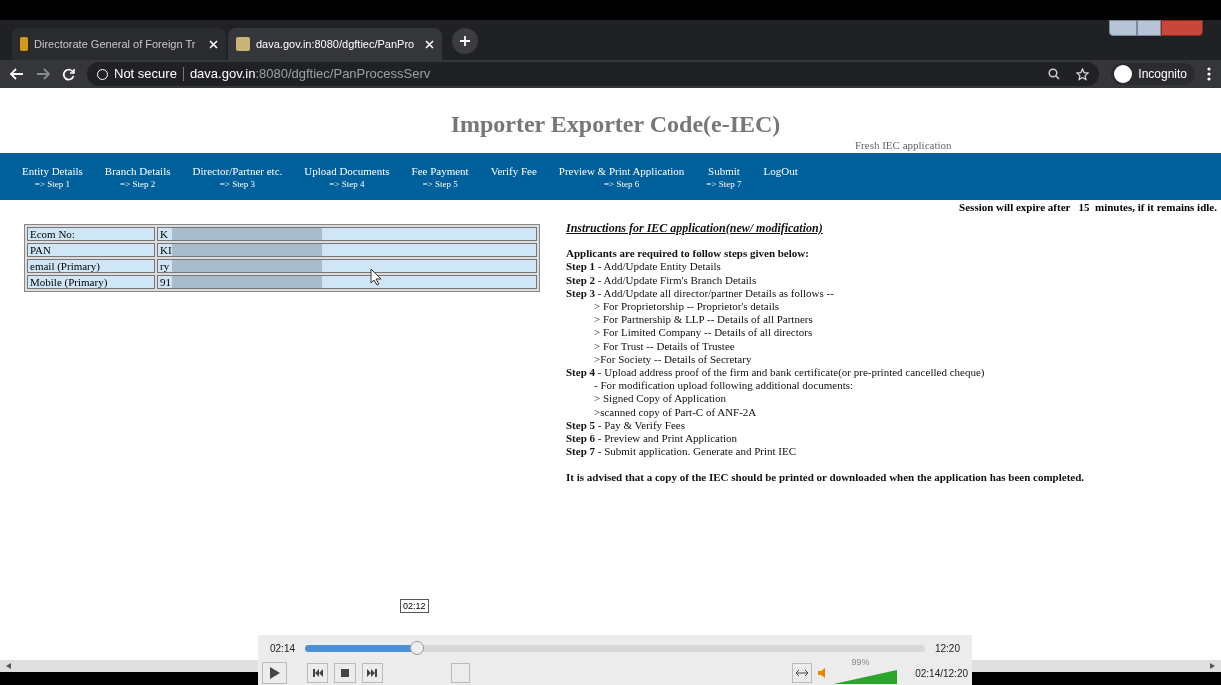 Image resolution: width=1221 pixels, height=685 pixels. Describe the element at coordinates (17, 74) in the screenshot. I see `back-arrow-icon` at that location.